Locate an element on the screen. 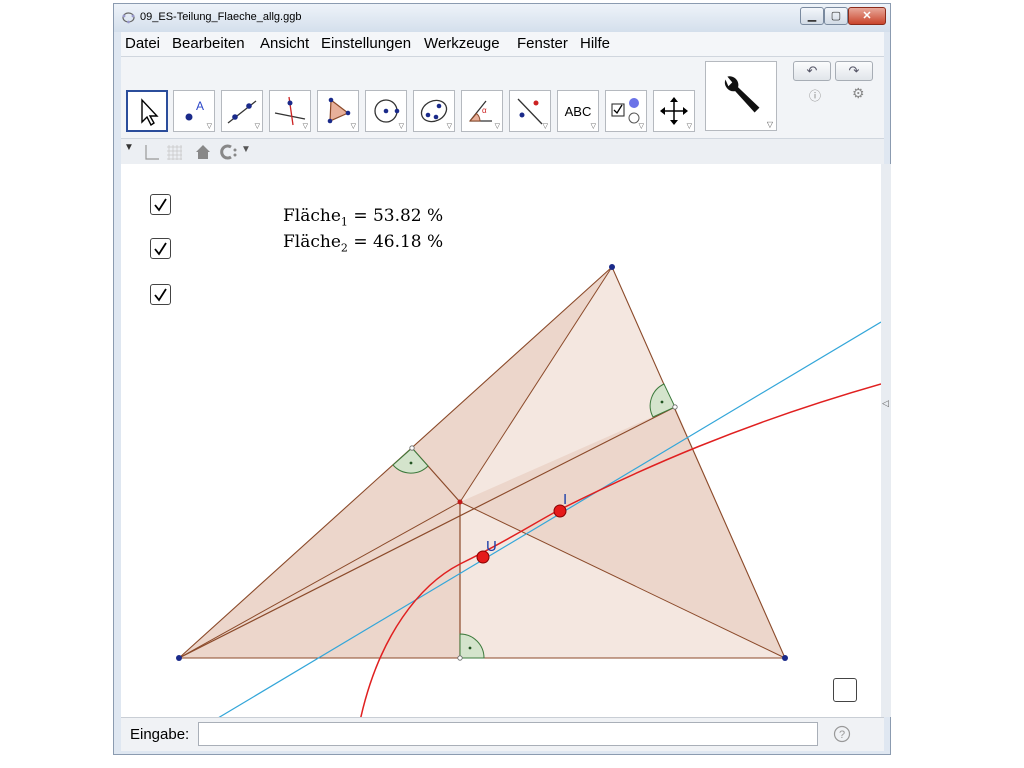 Image resolution: width=1024 pixels, height=768 pixels. reflect-tool: ▽ is located at coordinates (530, 111).